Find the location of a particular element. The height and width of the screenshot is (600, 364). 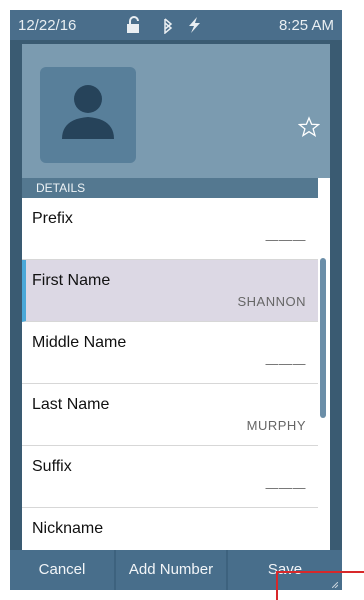

section-details: DETAILS is located at coordinates (170, 188).